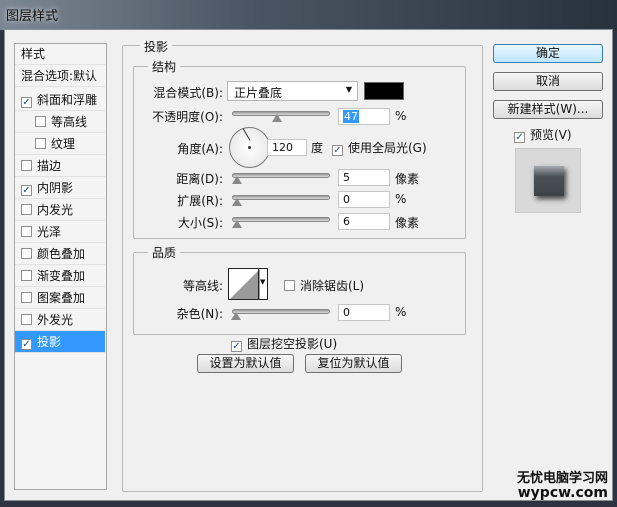 The image size is (617, 507). Describe the element at coordinates (277, 118) in the screenshot. I see `opacity-slider-thumb` at that location.